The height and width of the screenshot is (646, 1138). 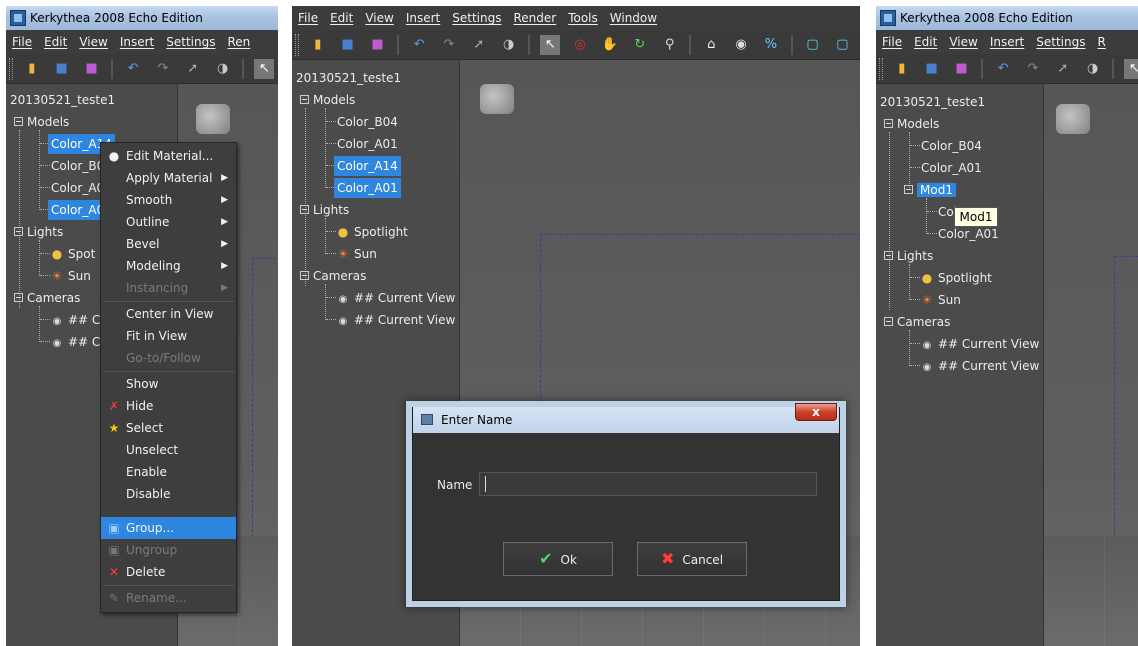 What do you see at coordinates (911, 124) in the screenshot?
I see `tree-node-models: Models` at bounding box center [911, 124].